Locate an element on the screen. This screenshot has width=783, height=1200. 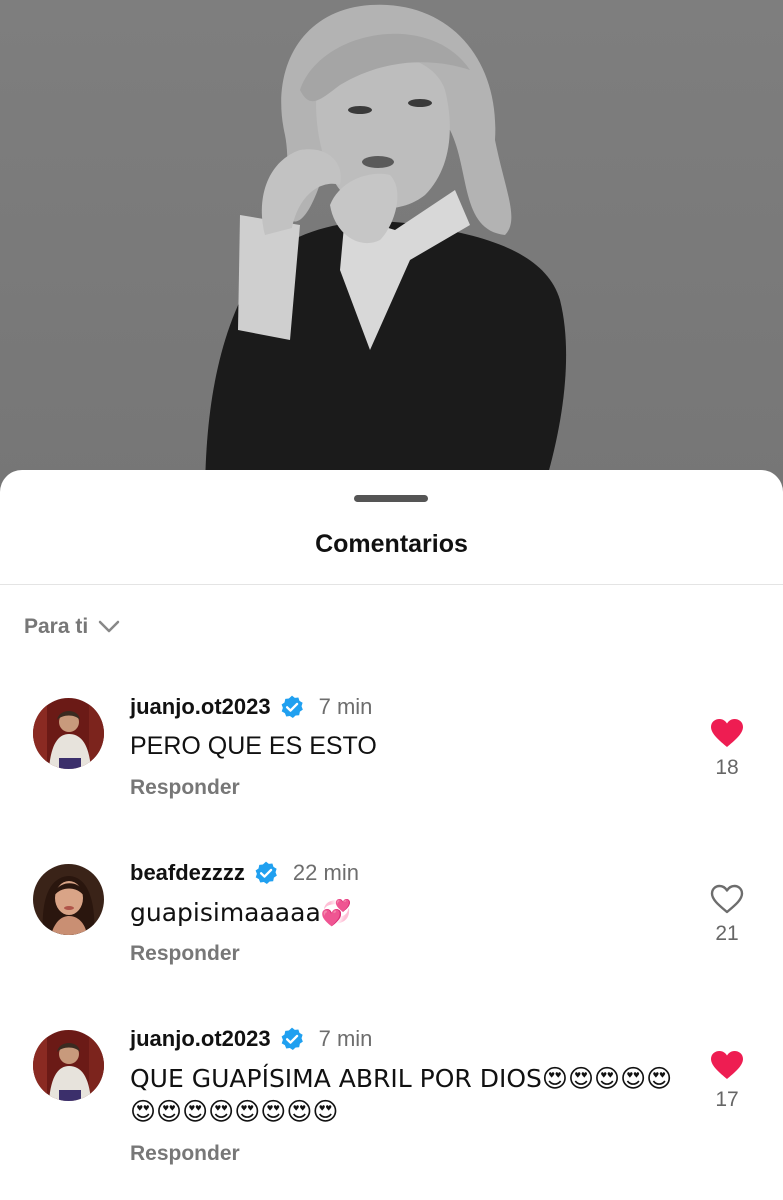
divider is located at coordinates (391, 584).